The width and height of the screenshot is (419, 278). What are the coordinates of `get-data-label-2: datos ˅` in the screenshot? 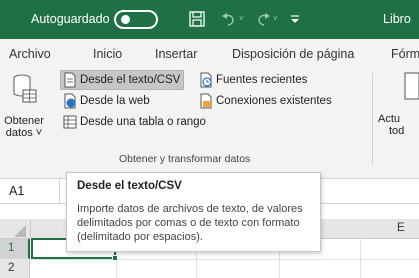 It's located at (24, 133).